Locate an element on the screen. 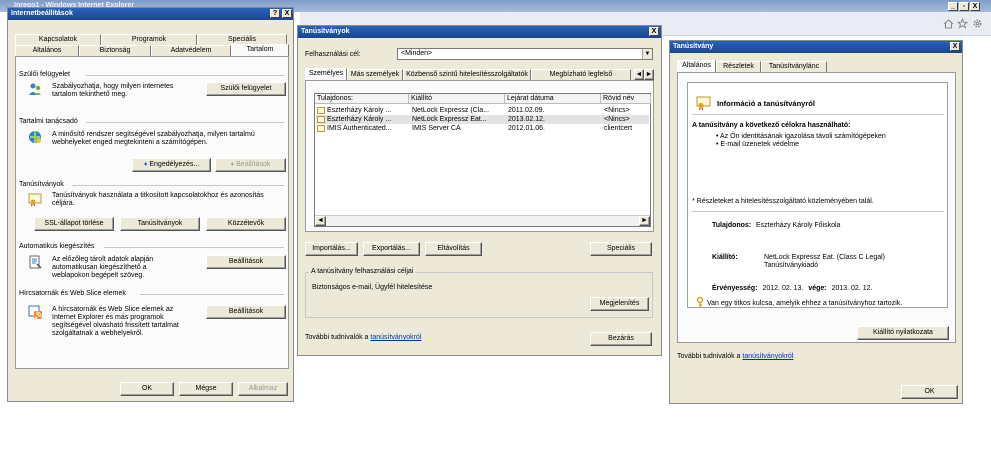  ie-maximize-button: ▫ is located at coordinates (964, 6).